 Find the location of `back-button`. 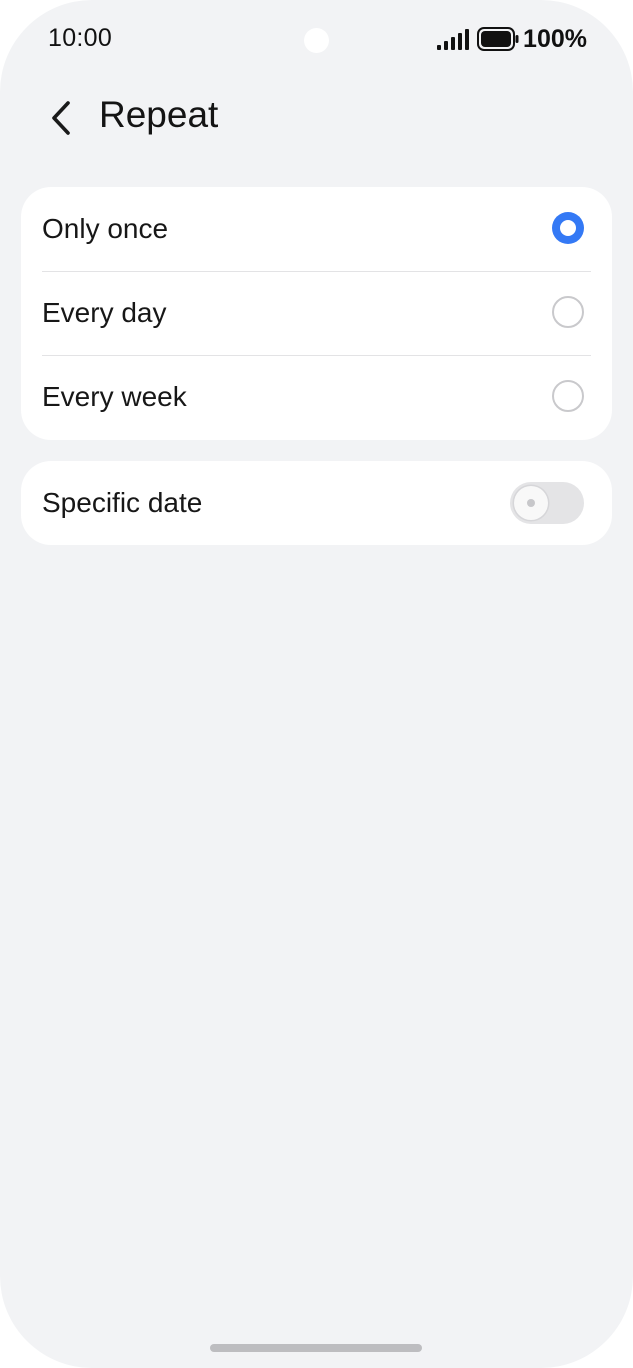

back-button is located at coordinates (62, 118).